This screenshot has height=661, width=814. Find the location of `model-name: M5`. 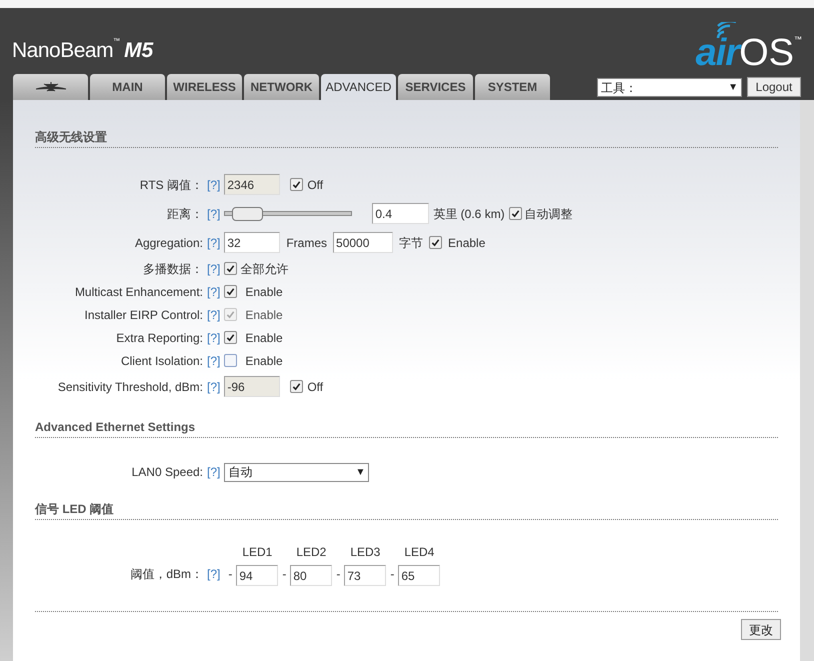

model-name: M5 is located at coordinates (139, 51).